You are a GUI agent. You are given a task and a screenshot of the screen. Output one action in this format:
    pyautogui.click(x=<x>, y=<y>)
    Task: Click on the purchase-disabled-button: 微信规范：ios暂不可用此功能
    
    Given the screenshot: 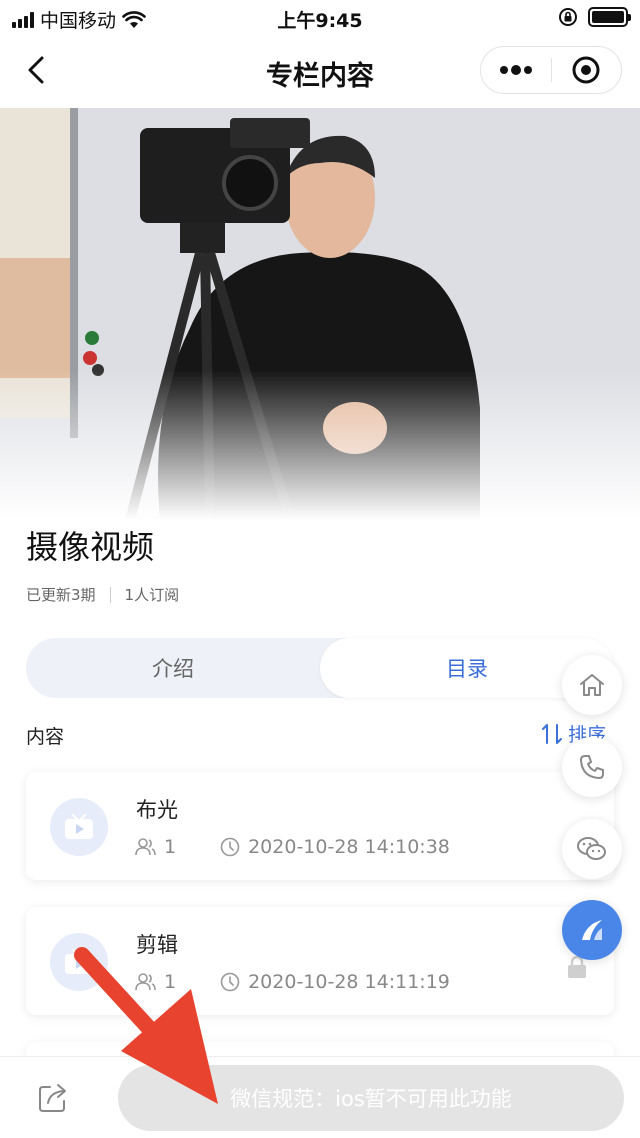 What is the action you would take?
    pyautogui.click(x=371, y=1098)
    